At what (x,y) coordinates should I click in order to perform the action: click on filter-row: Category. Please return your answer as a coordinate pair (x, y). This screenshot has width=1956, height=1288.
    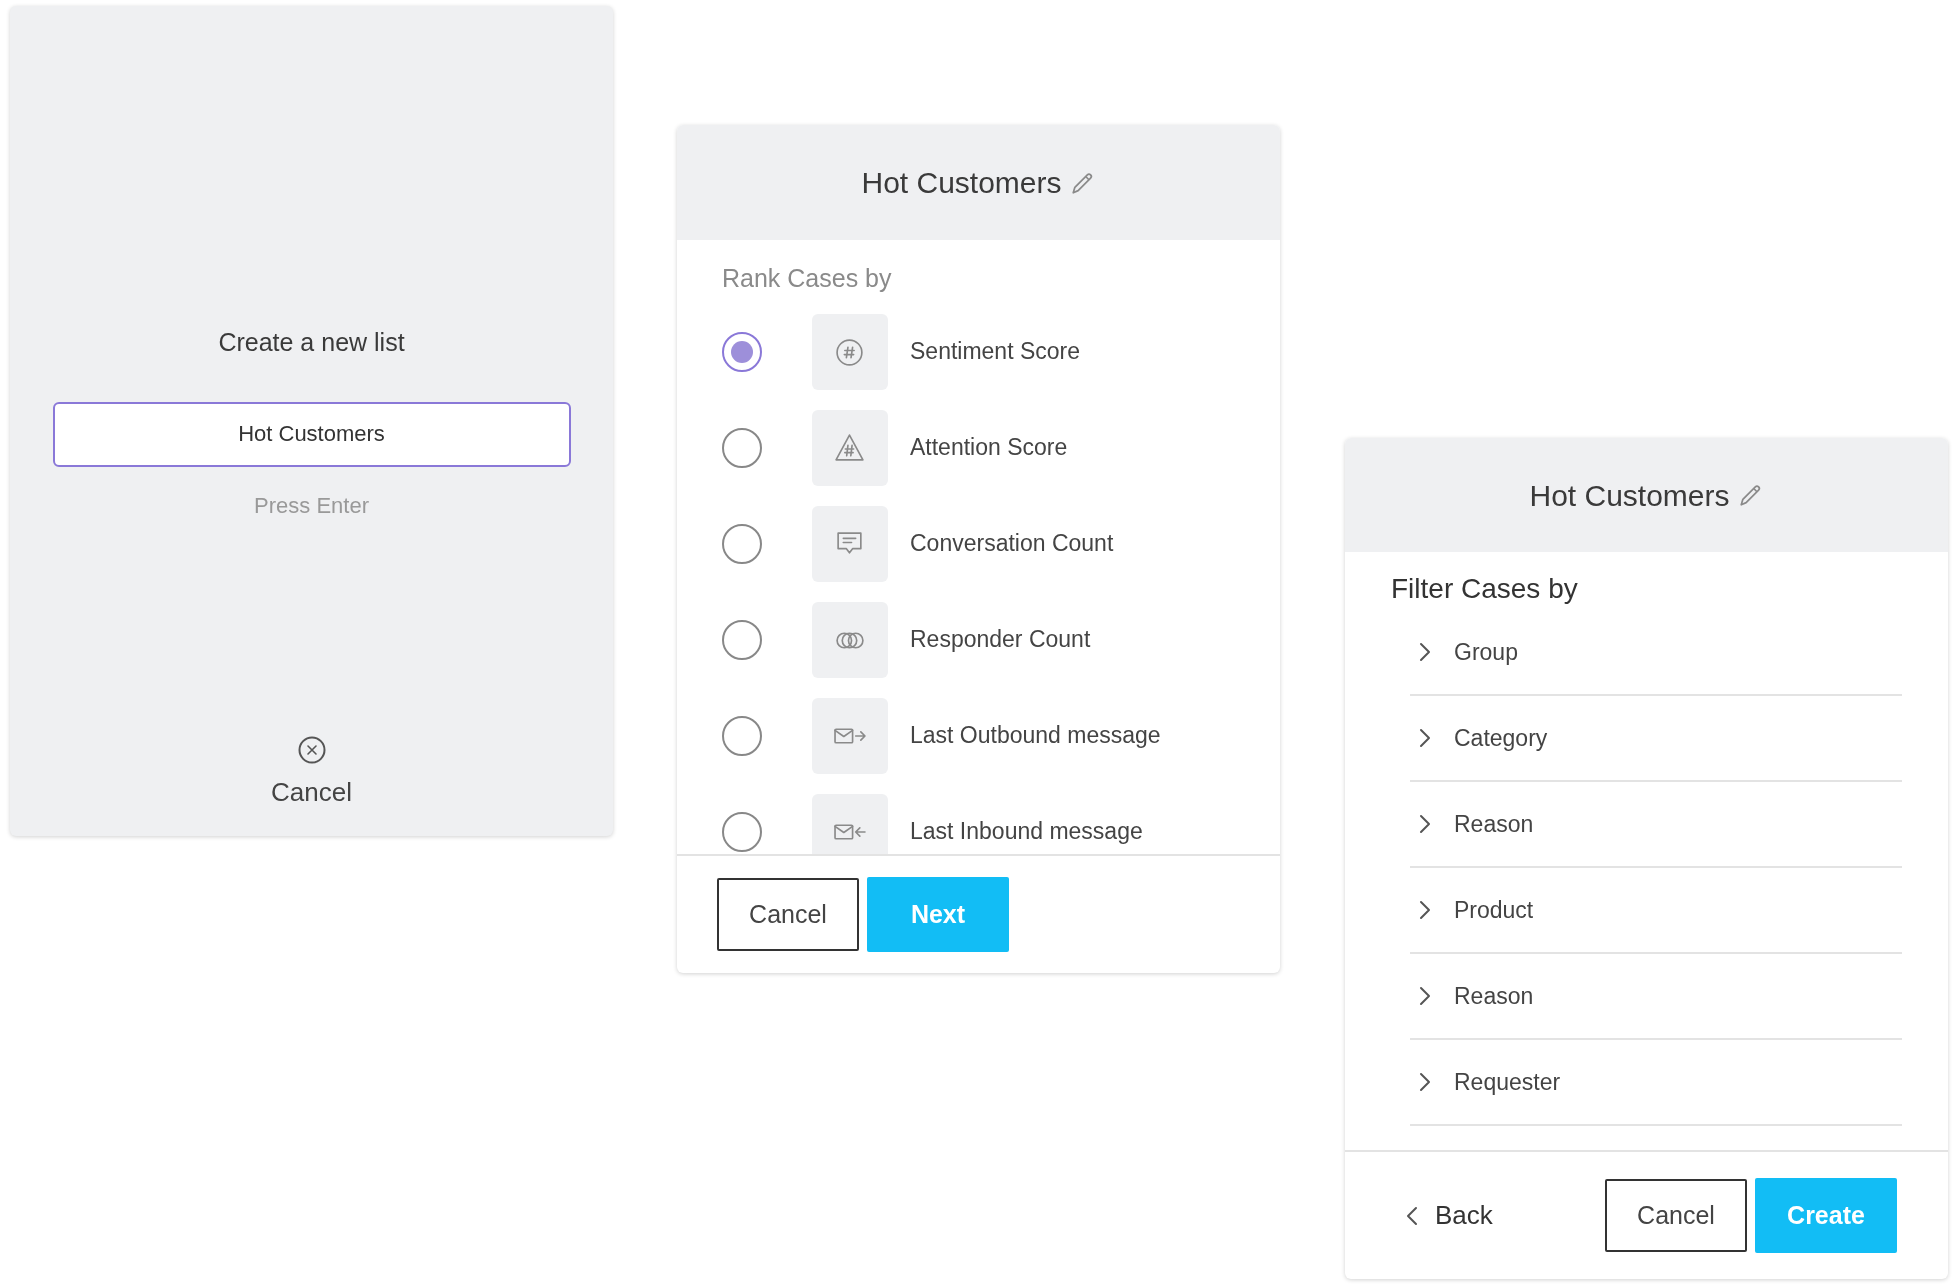
    Looking at the image, I should click on (1656, 739).